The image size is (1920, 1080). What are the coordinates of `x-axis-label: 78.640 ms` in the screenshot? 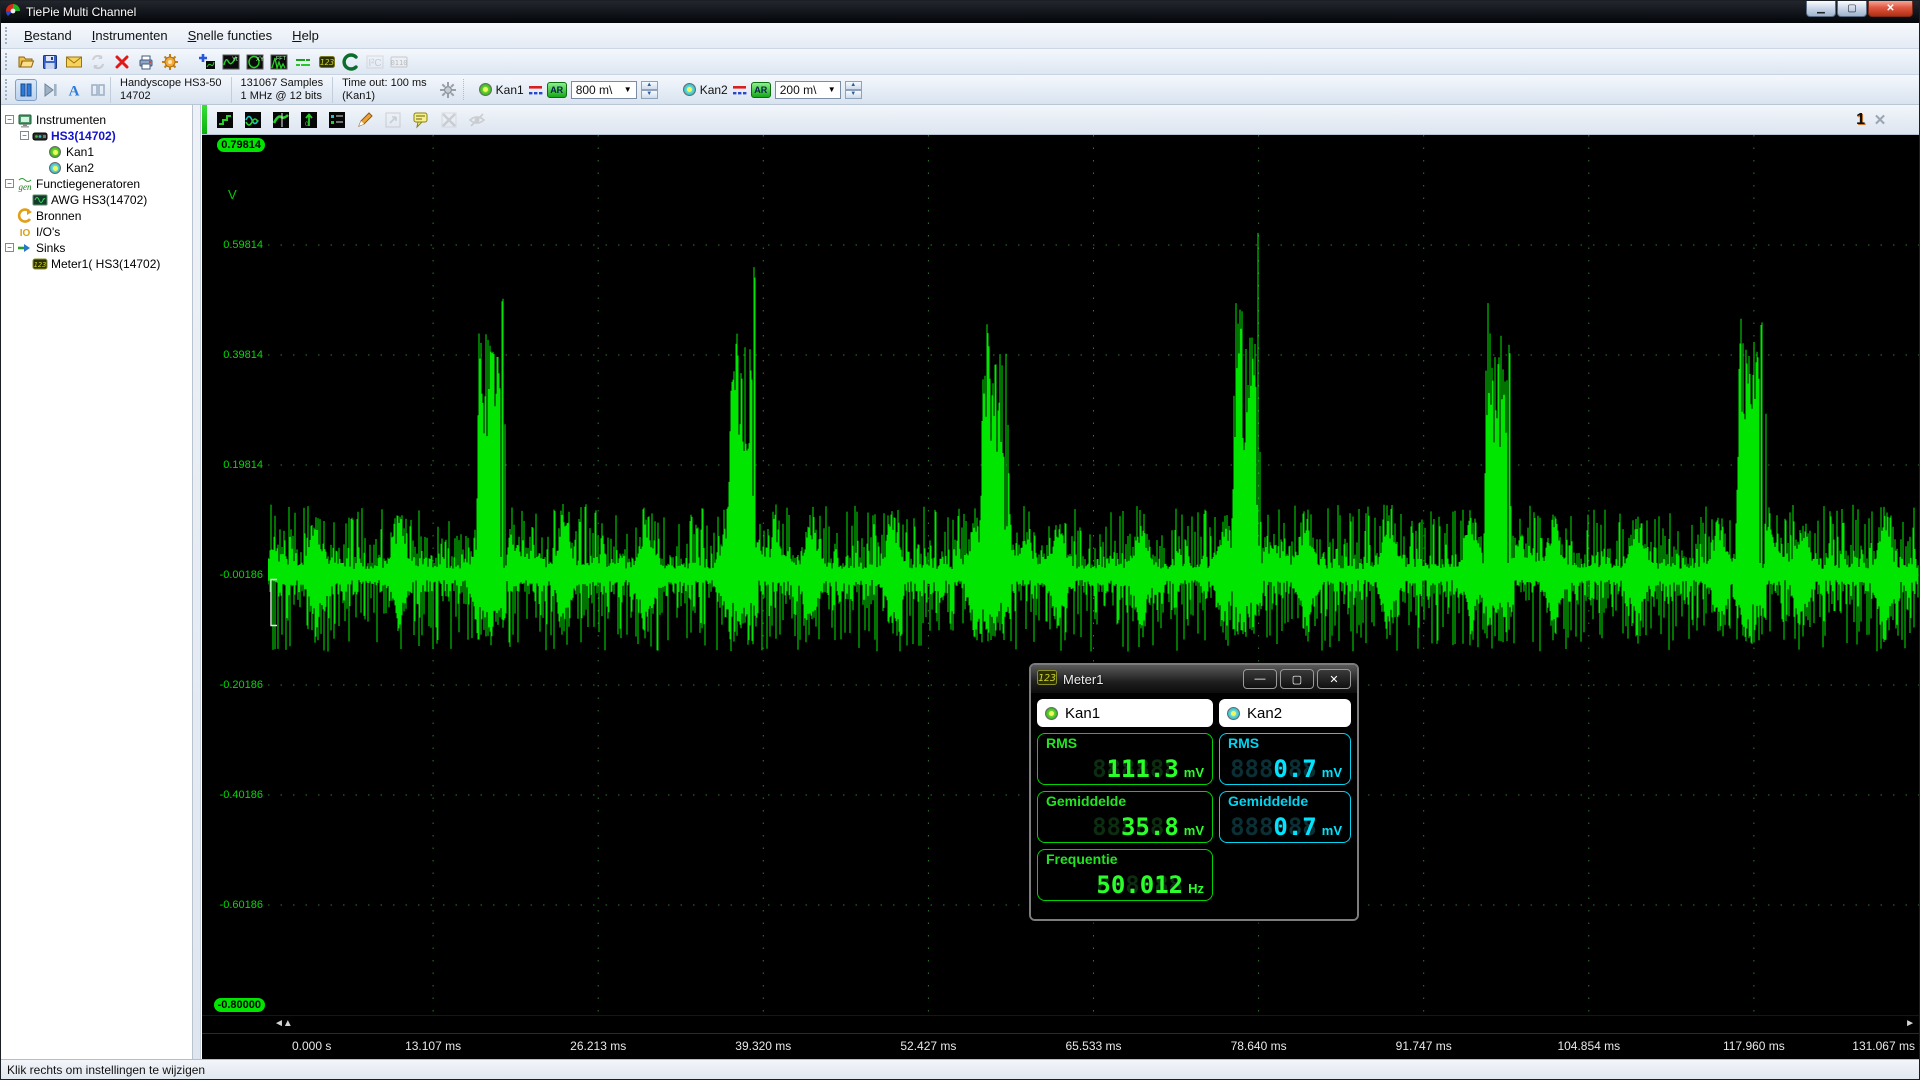 It's located at (1258, 1046).